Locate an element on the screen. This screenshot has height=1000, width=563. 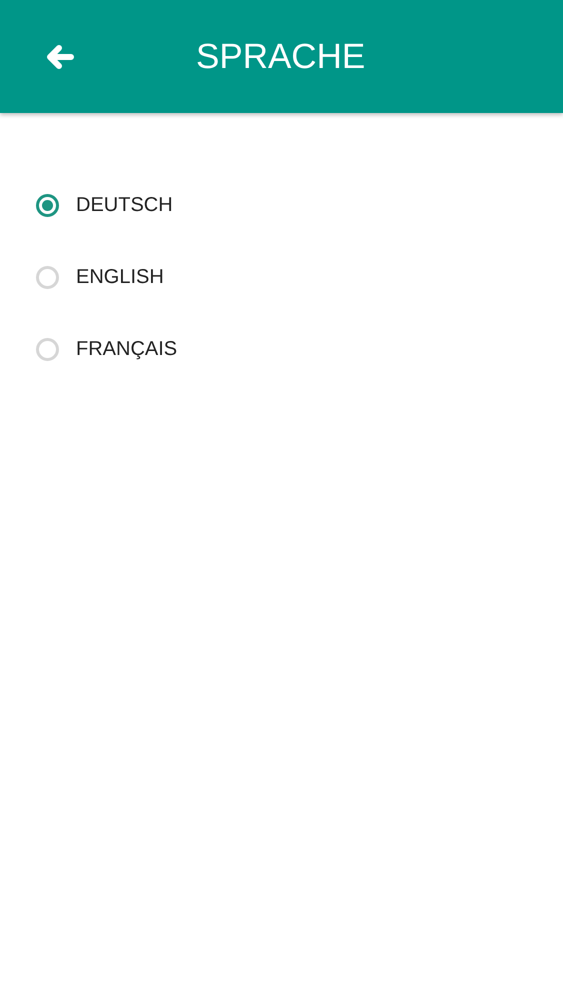
language-option: ENGLISH is located at coordinates (299, 277).